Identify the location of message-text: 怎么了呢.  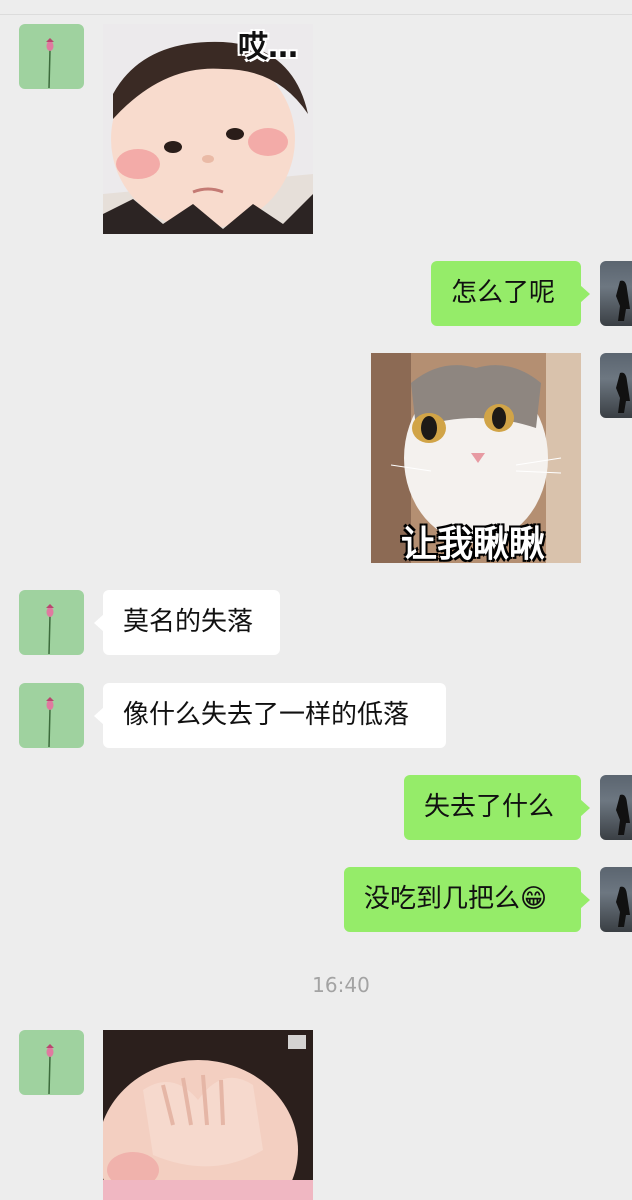
(503, 293).